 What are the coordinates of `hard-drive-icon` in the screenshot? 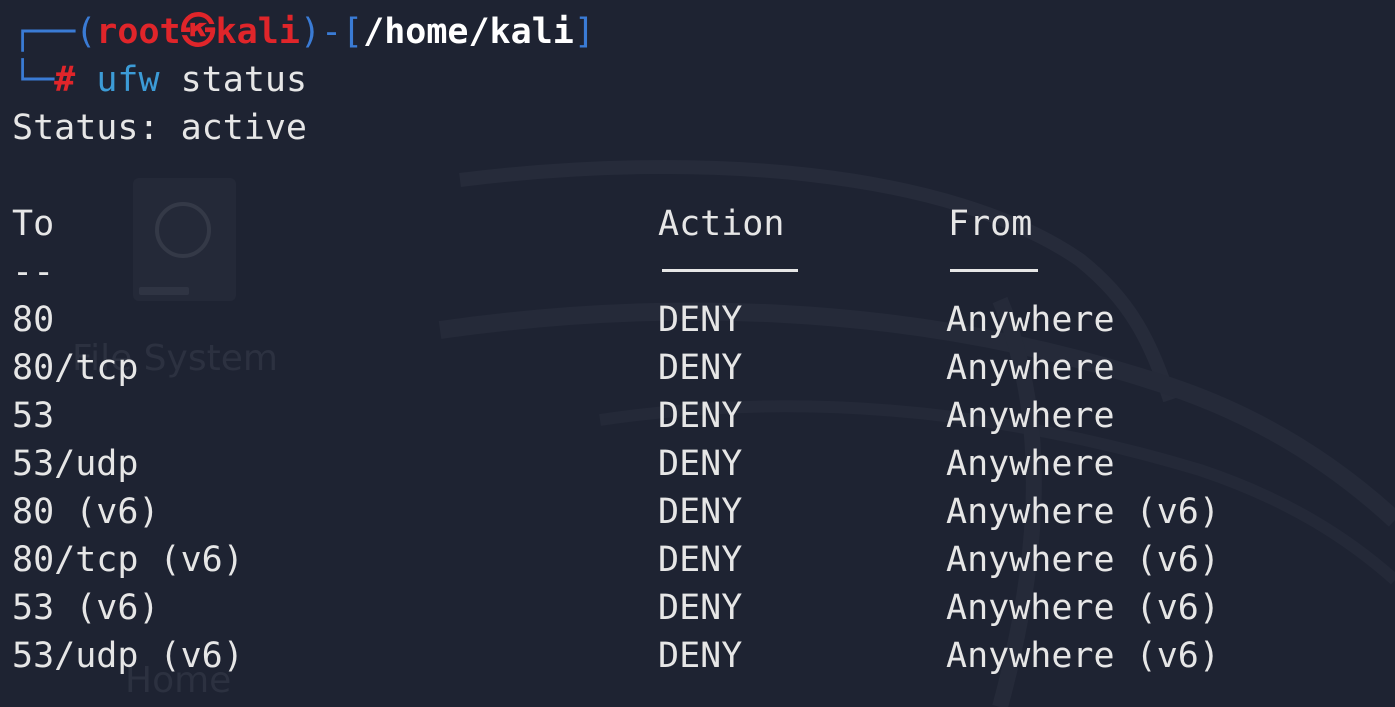 It's located at (183, 230).